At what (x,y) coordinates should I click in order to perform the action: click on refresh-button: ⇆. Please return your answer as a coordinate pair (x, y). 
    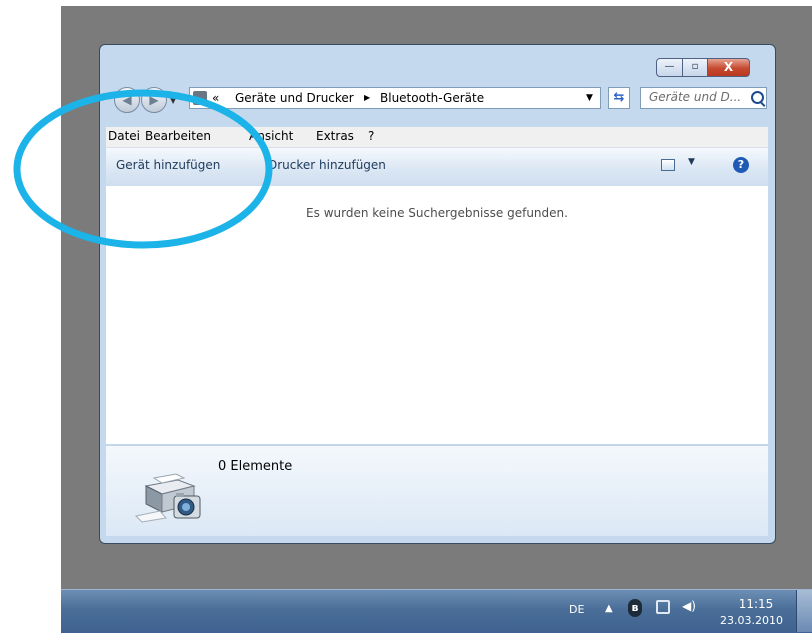
    Looking at the image, I should click on (619, 98).